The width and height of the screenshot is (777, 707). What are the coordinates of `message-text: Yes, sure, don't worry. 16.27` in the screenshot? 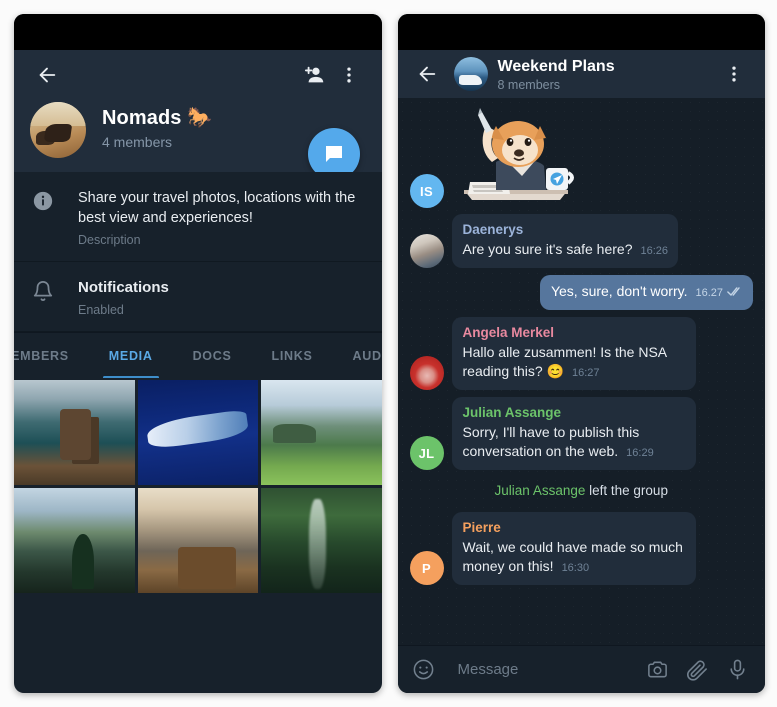 It's located at (647, 292).